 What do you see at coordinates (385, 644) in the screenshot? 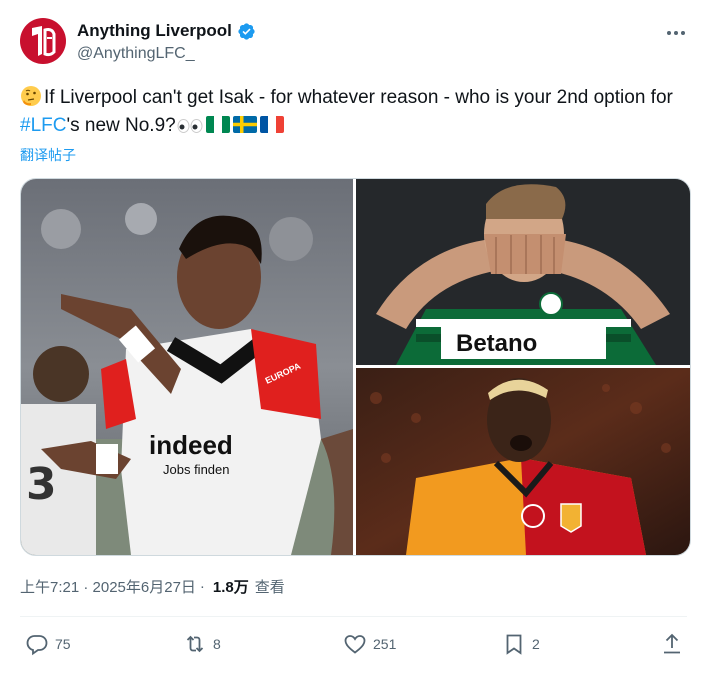
I see `like-count: 251` at bounding box center [385, 644].